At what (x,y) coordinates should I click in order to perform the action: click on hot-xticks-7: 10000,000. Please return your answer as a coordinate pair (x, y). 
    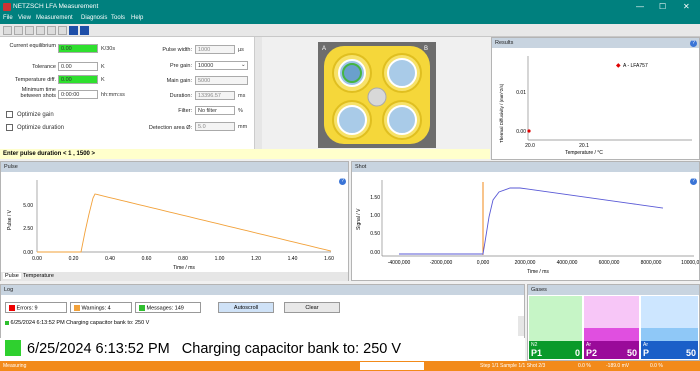
    Looking at the image, I should click on (690, 263).